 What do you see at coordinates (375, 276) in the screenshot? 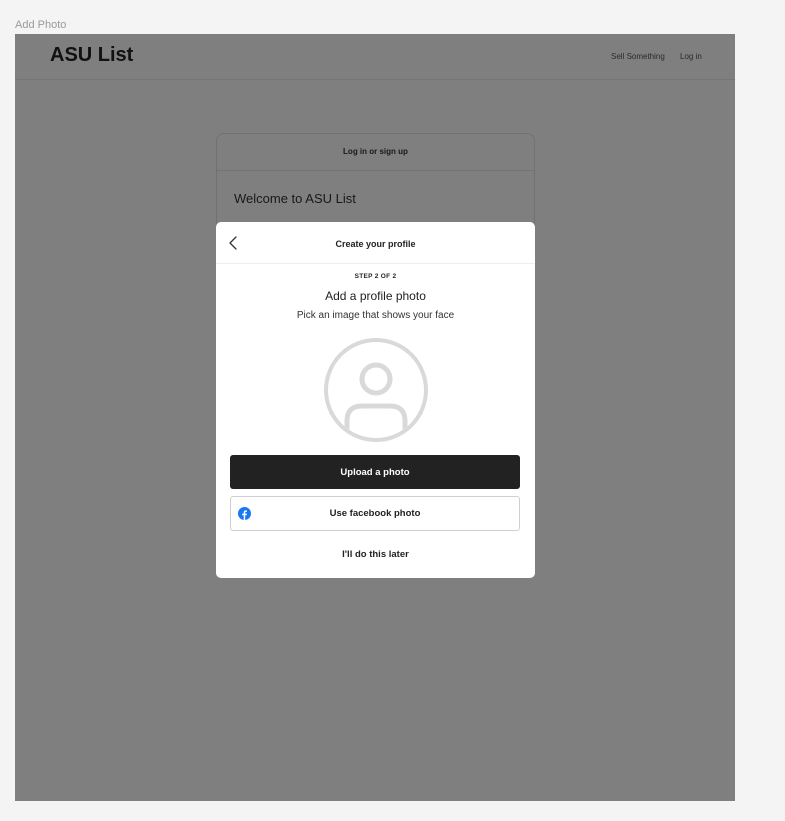
I see `step-indicator: STEP 2 OF 2` at bounding box center [375, 276].